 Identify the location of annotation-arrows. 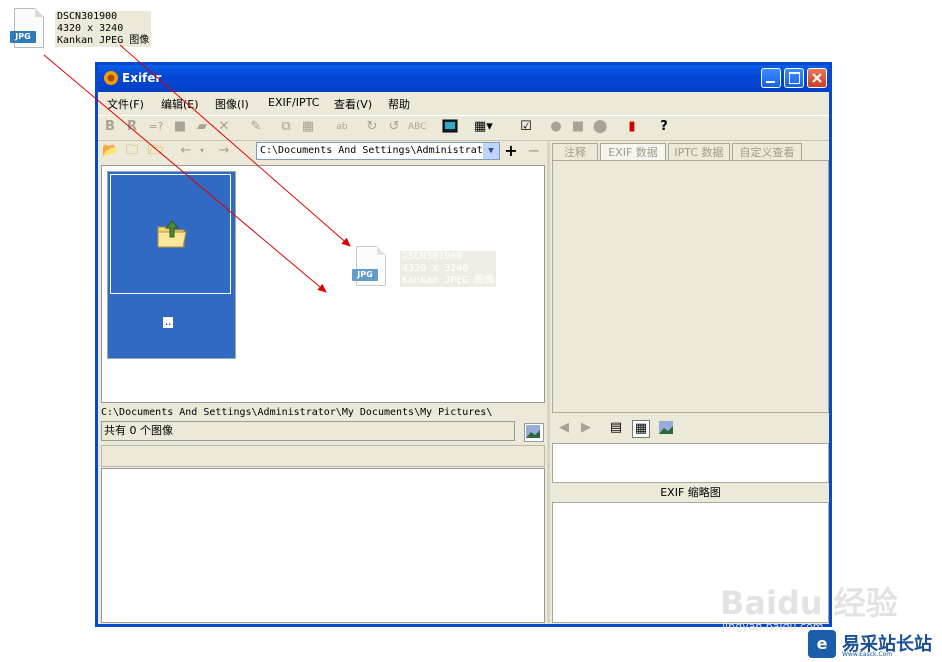
(197, 168).